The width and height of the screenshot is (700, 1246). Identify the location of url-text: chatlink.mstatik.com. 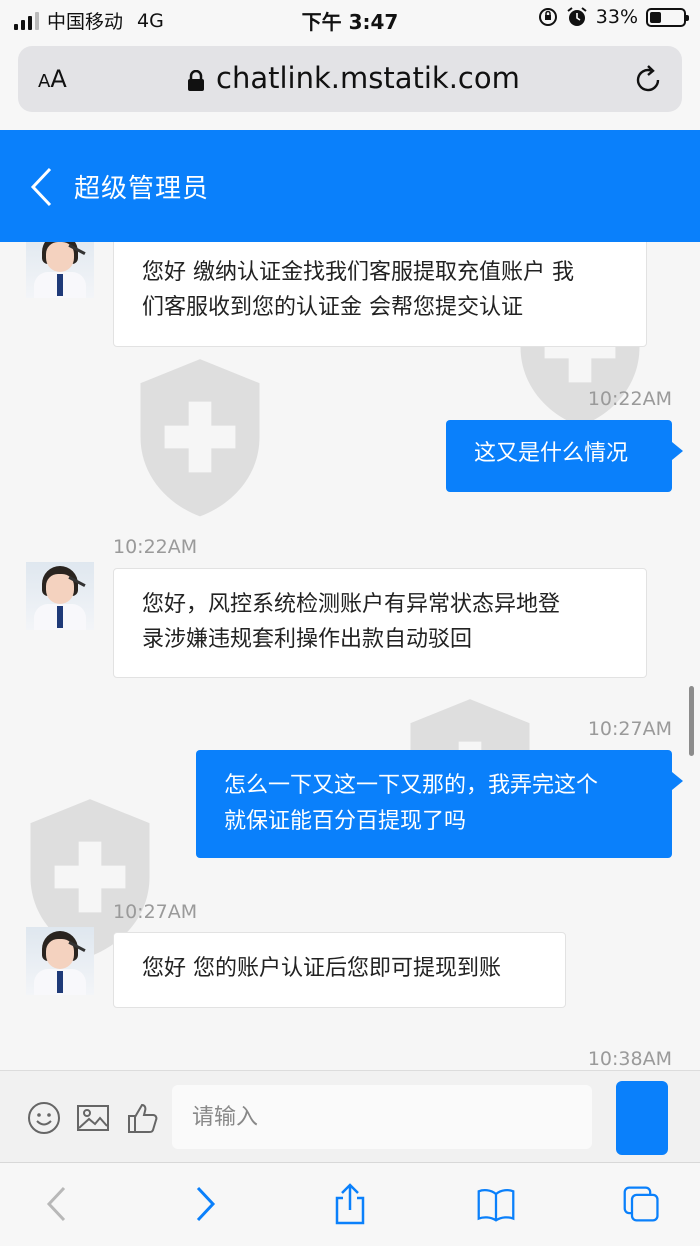
(368, 78).